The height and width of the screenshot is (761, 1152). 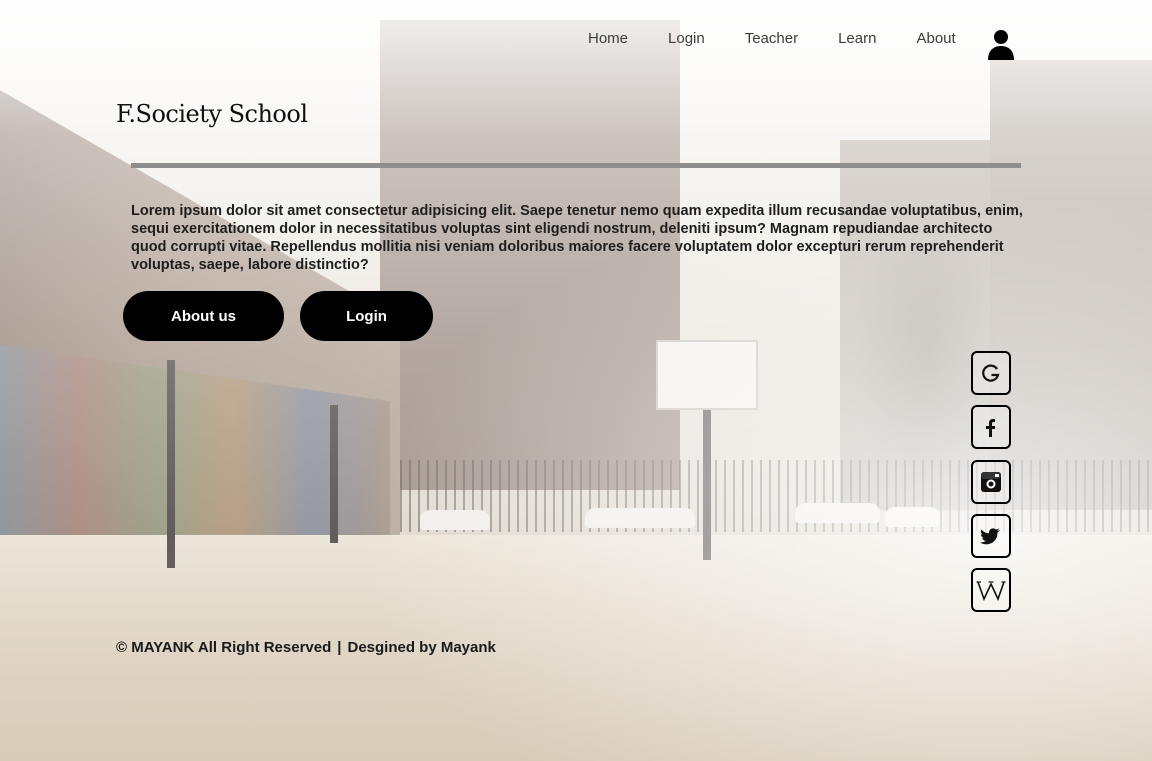 I want to click on google-icon, so click(x=991, y=373).